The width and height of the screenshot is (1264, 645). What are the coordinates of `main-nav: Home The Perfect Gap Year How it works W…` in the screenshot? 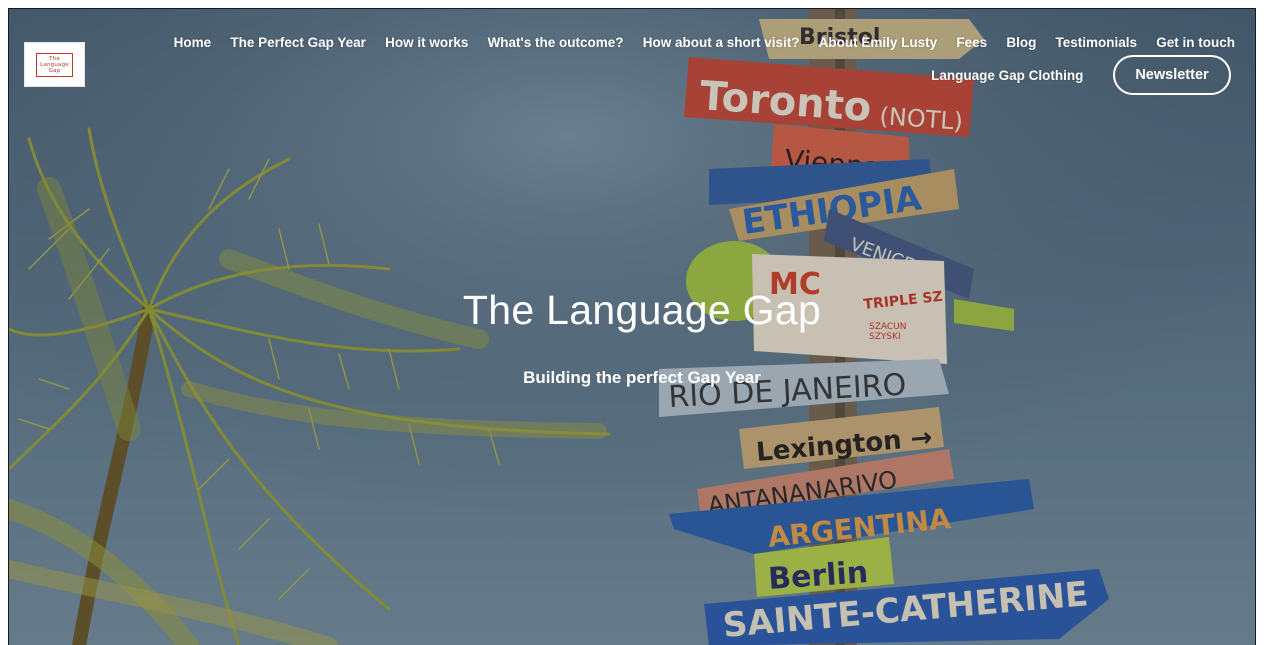 It's located at (699, 42).